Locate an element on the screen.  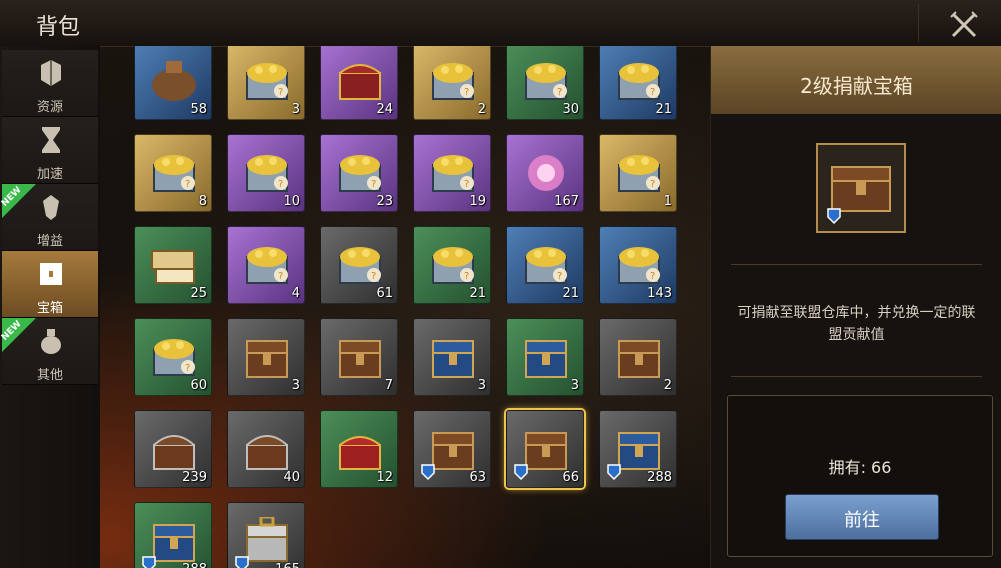
inventory-slot: 58 is located at coordinates (173, 83).